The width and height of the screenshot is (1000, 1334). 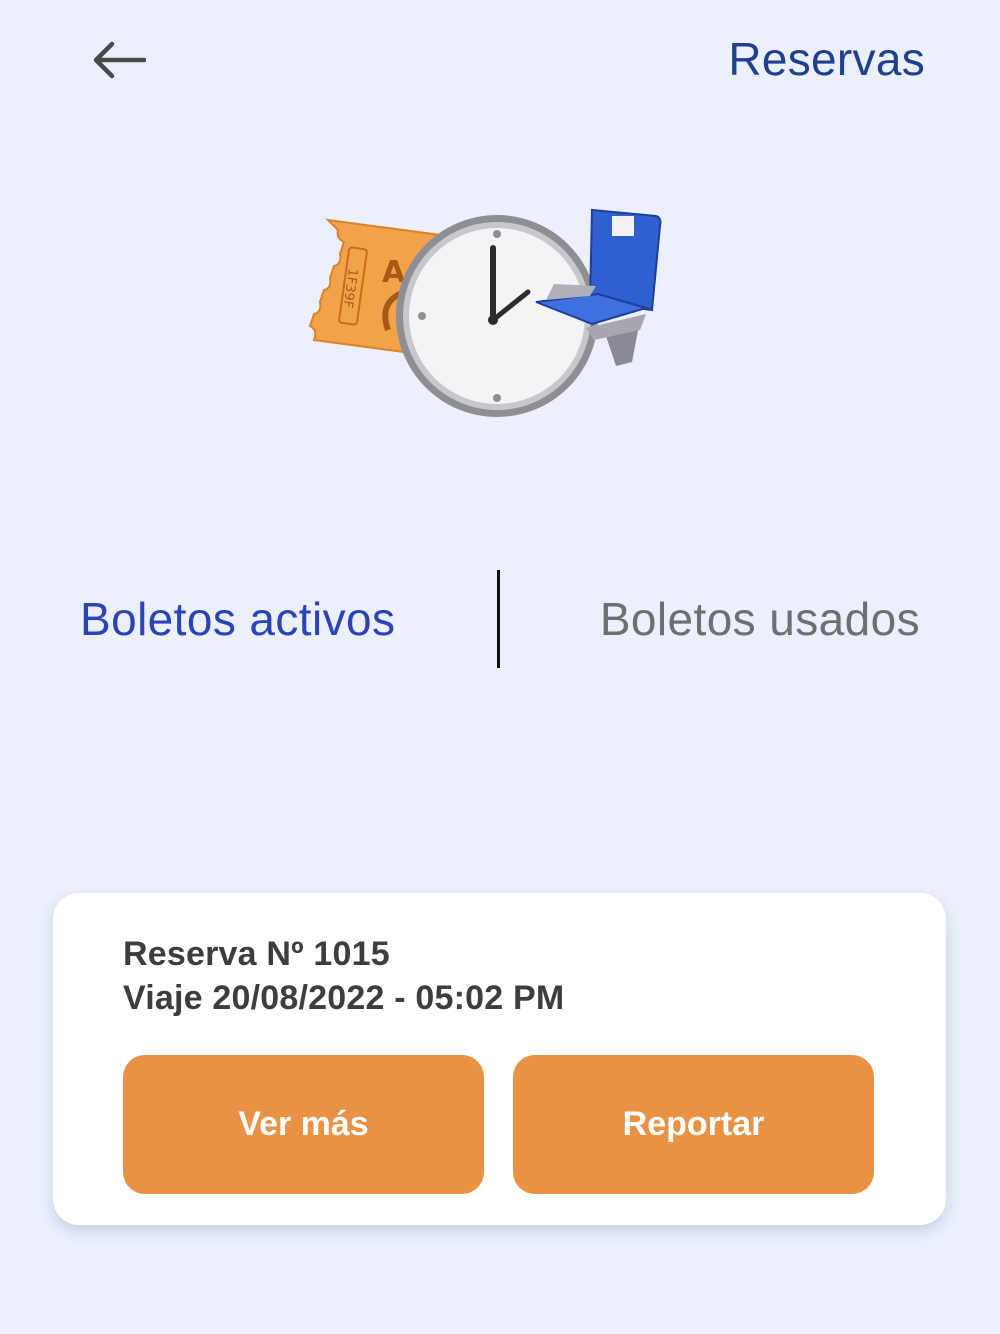 What do you see at coordinates (497, 316) in the screenshot?
I see `clock-icon` at bounding box center [497, 316].